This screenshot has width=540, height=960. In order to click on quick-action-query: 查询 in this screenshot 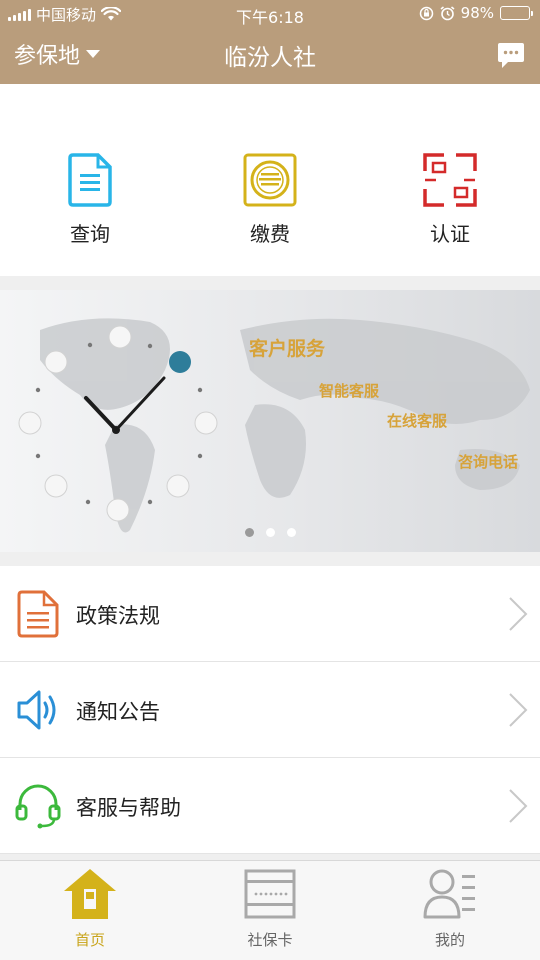, I will do `click(90, 199)`.